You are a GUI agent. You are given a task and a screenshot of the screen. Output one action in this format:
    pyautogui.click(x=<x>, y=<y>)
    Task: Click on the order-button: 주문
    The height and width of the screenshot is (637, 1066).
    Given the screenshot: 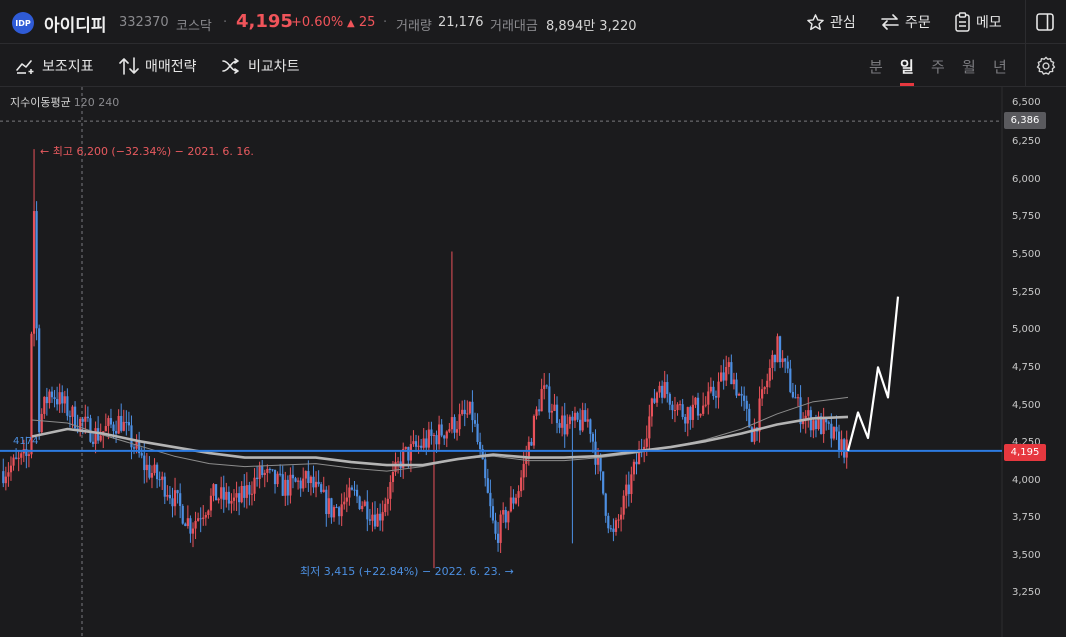 What is the action you would take?
    pyautogui.click(x=905, y=22)
    